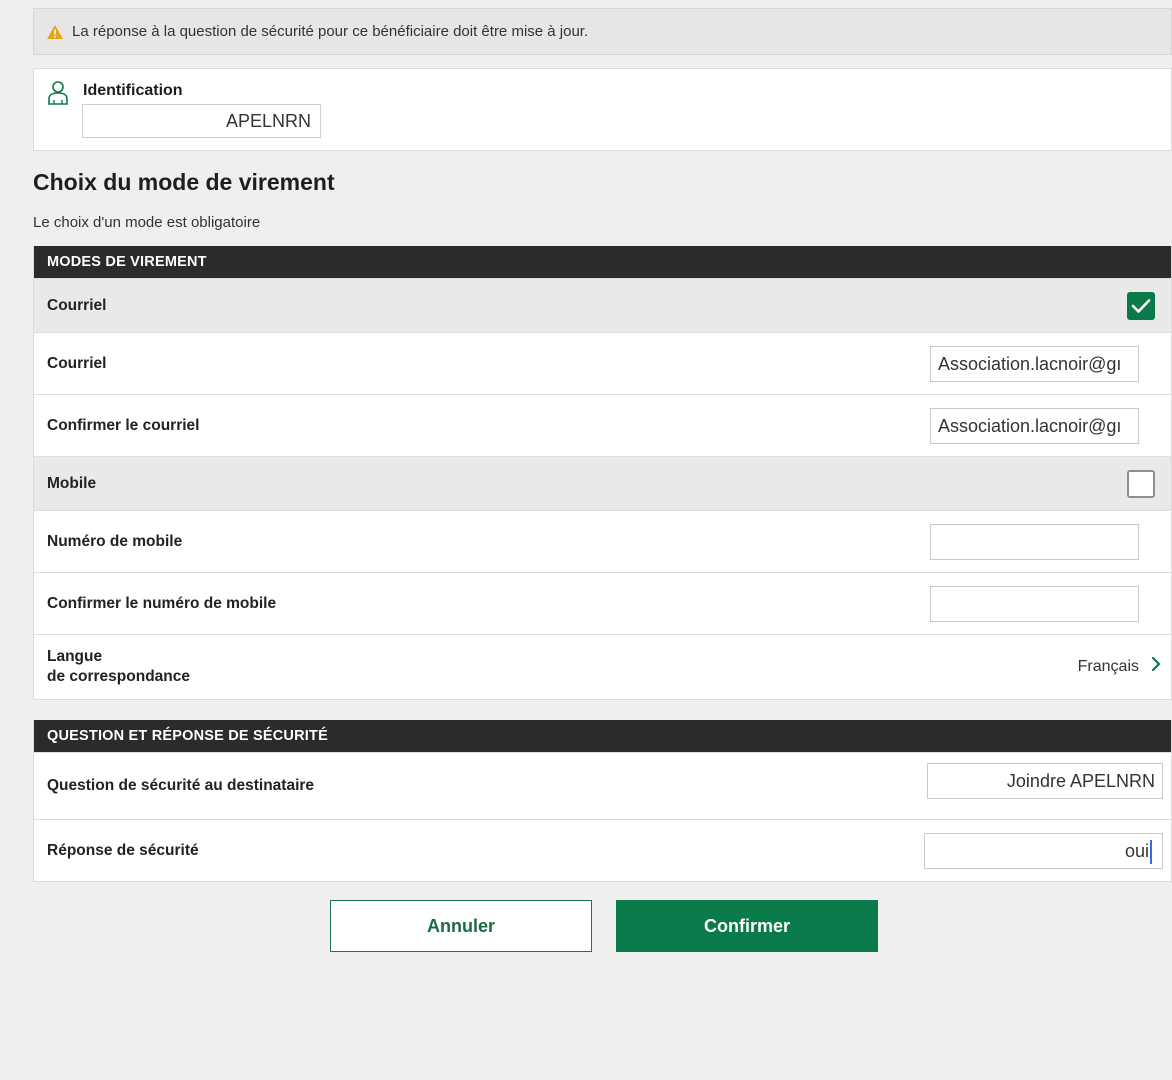  Describe the element at coordinates (118, 666) in the screenshot. I see `language-label: Langue de correspondance` at that location.